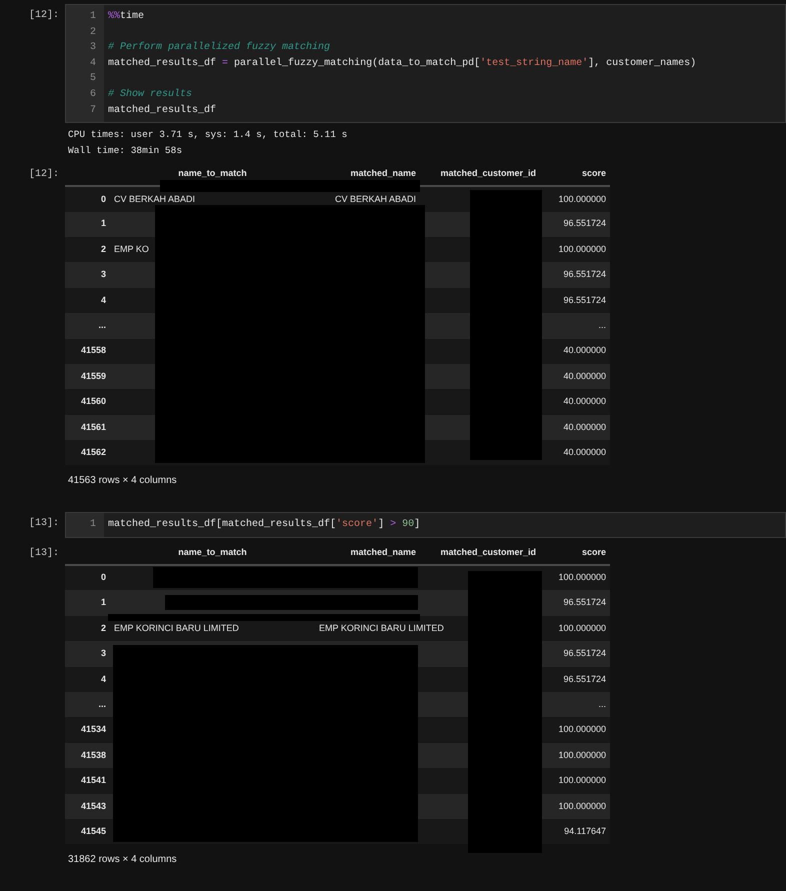 The height and width of the screenshot is (891, 786). I want to click on output-prompt: [13]:, so click(44, 554).